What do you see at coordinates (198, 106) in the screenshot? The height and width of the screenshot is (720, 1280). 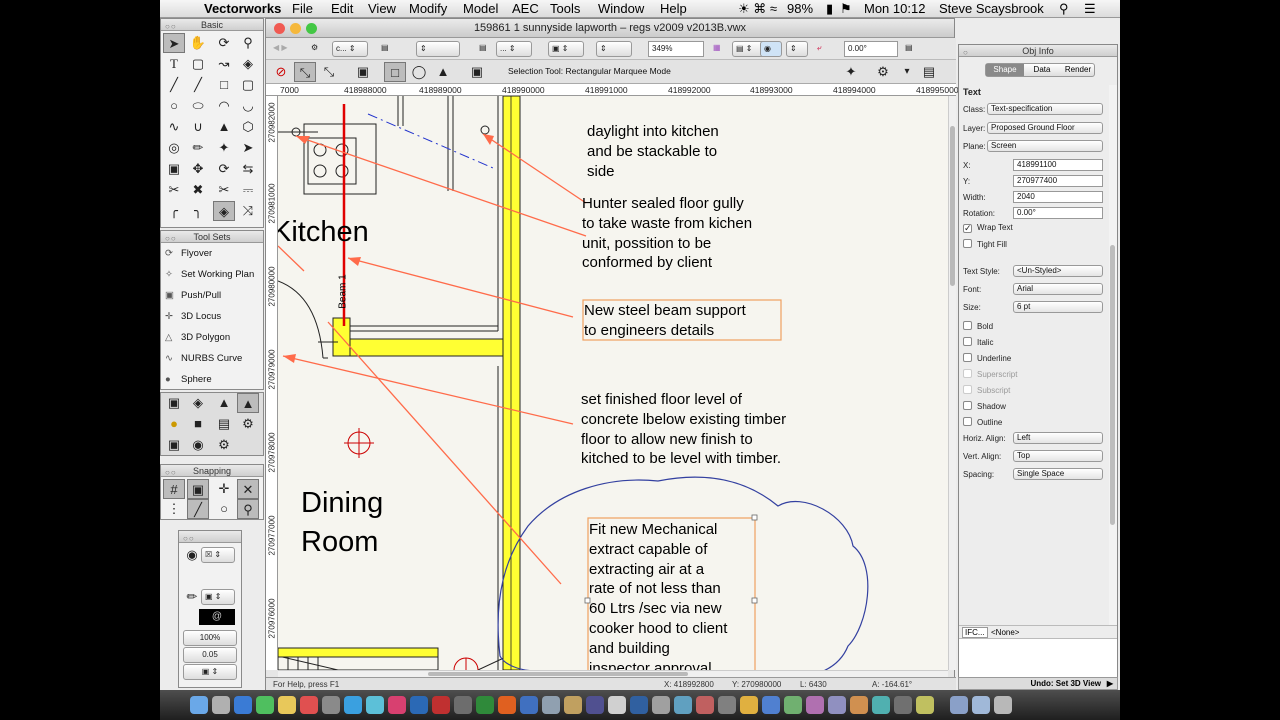 I see `oval-tool-icon: ⬭` at bounding box center [198, 106].